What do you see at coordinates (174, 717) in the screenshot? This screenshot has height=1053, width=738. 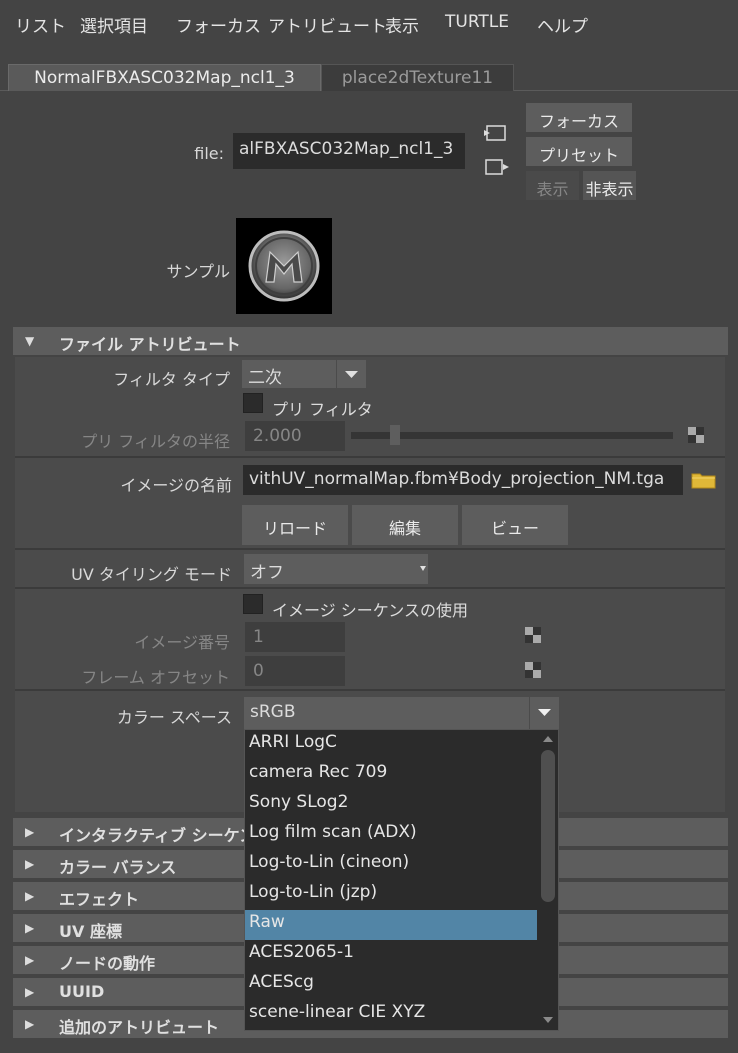 I see `color-space-label: カラー スペース` at bounding box center [174, 717].